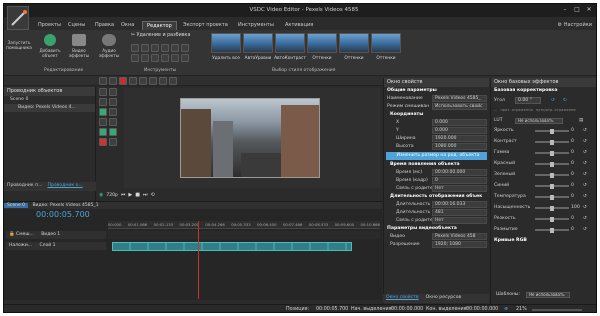 This screenshot has height=316, width=600. I want to click on coords-section: Координаты, so click(436, 115).